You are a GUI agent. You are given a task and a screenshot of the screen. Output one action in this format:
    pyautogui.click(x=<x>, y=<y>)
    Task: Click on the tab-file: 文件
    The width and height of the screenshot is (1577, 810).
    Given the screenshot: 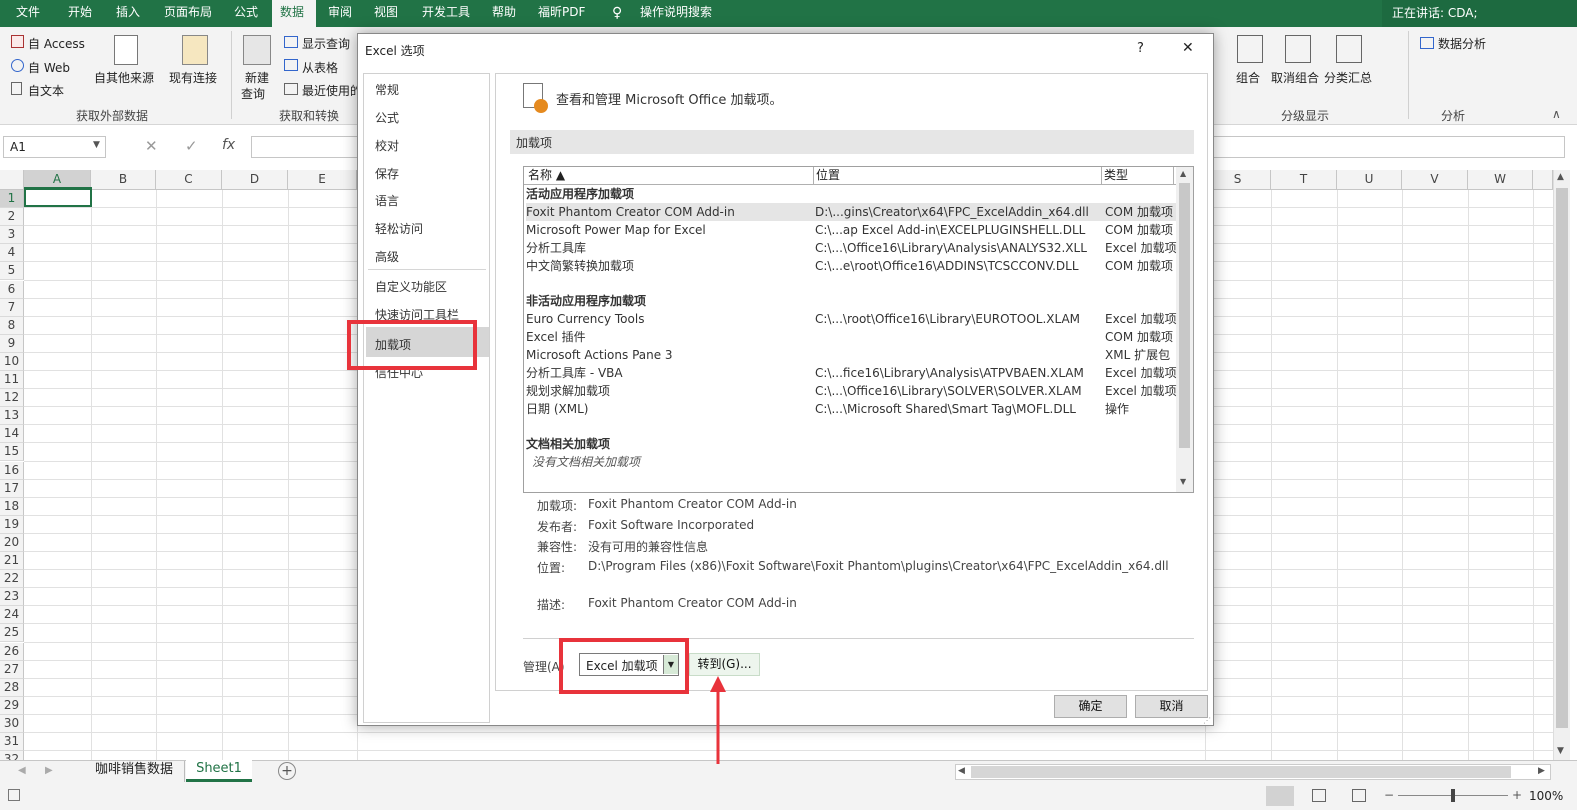 What is the action you would take?
    pyautogui.click(x=28, y=13)
    